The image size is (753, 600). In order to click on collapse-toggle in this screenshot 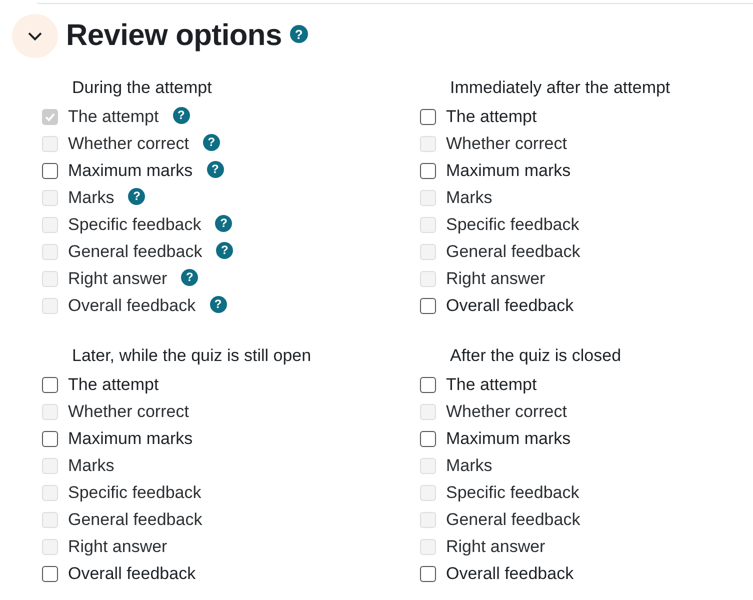, I will do `click(35, 36)`.